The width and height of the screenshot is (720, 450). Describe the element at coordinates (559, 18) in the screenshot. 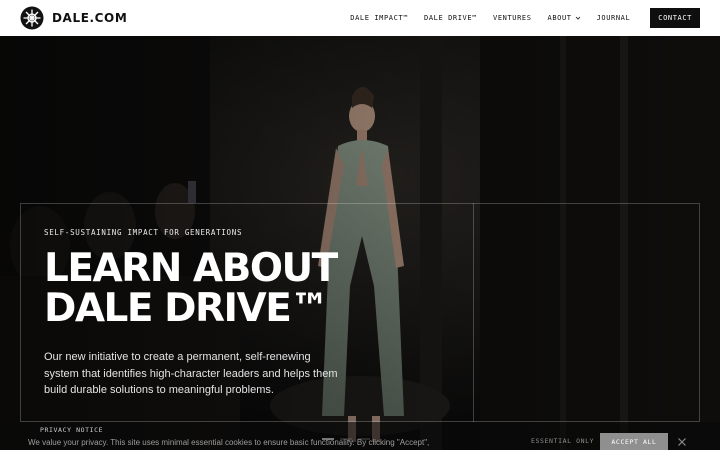

I see `nav-about-label: ABOUT` at that location.